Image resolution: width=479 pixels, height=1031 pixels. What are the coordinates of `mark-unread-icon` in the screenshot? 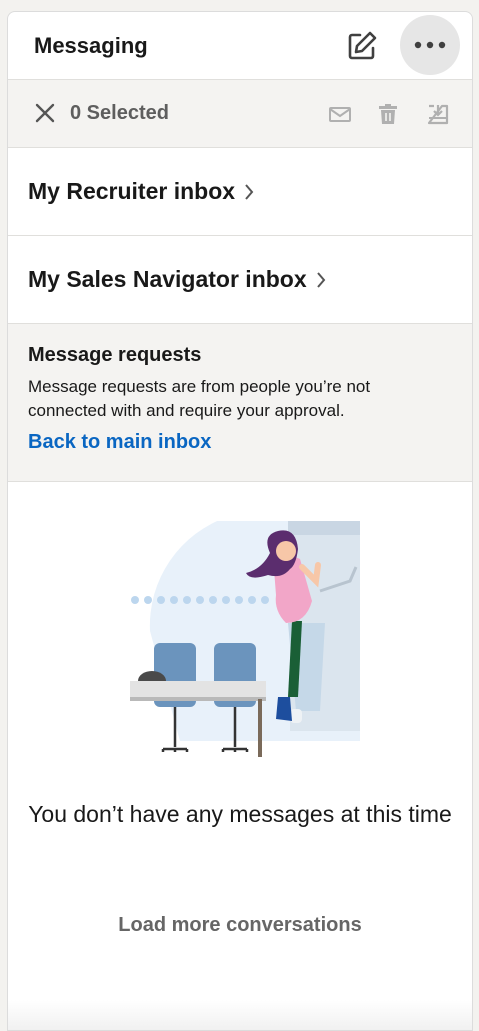 It's located at (340, 114).